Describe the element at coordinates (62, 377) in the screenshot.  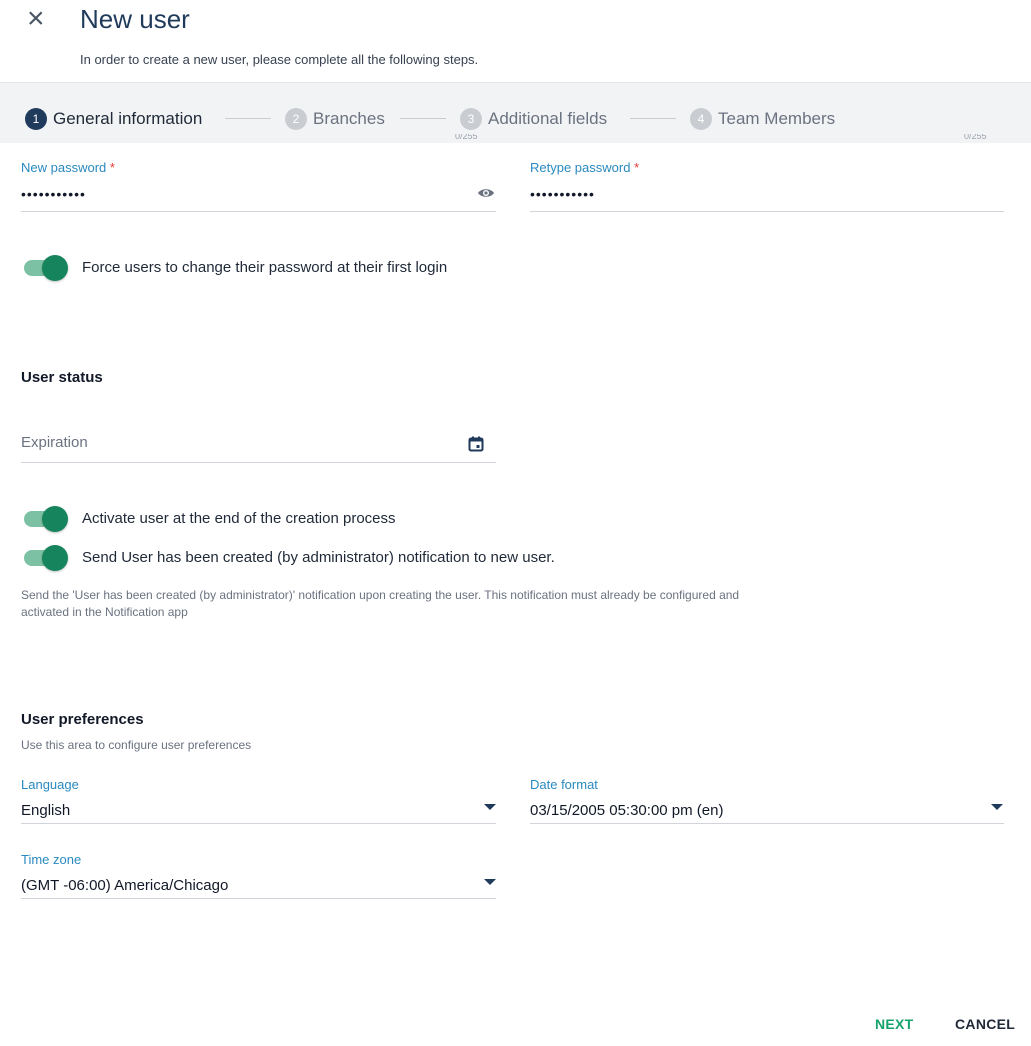
I see `user-status-title: User status` at that location.